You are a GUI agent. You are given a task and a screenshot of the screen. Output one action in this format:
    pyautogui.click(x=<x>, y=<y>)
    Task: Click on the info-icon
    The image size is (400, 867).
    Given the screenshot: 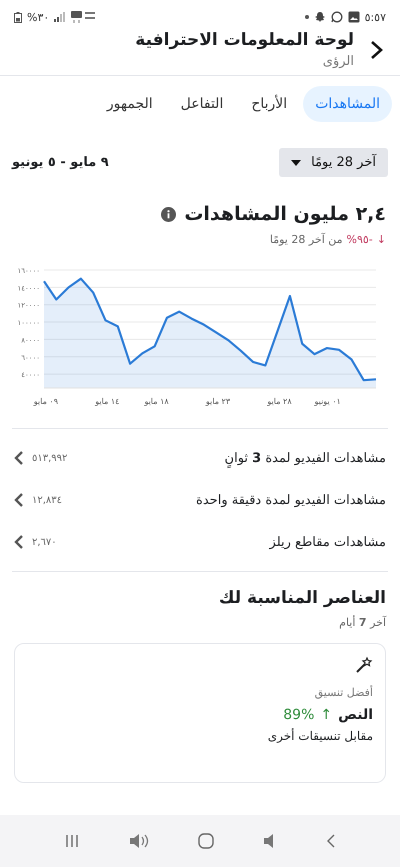 What is the action you would take?
    pyautogui.click(x=168, y=214)
    